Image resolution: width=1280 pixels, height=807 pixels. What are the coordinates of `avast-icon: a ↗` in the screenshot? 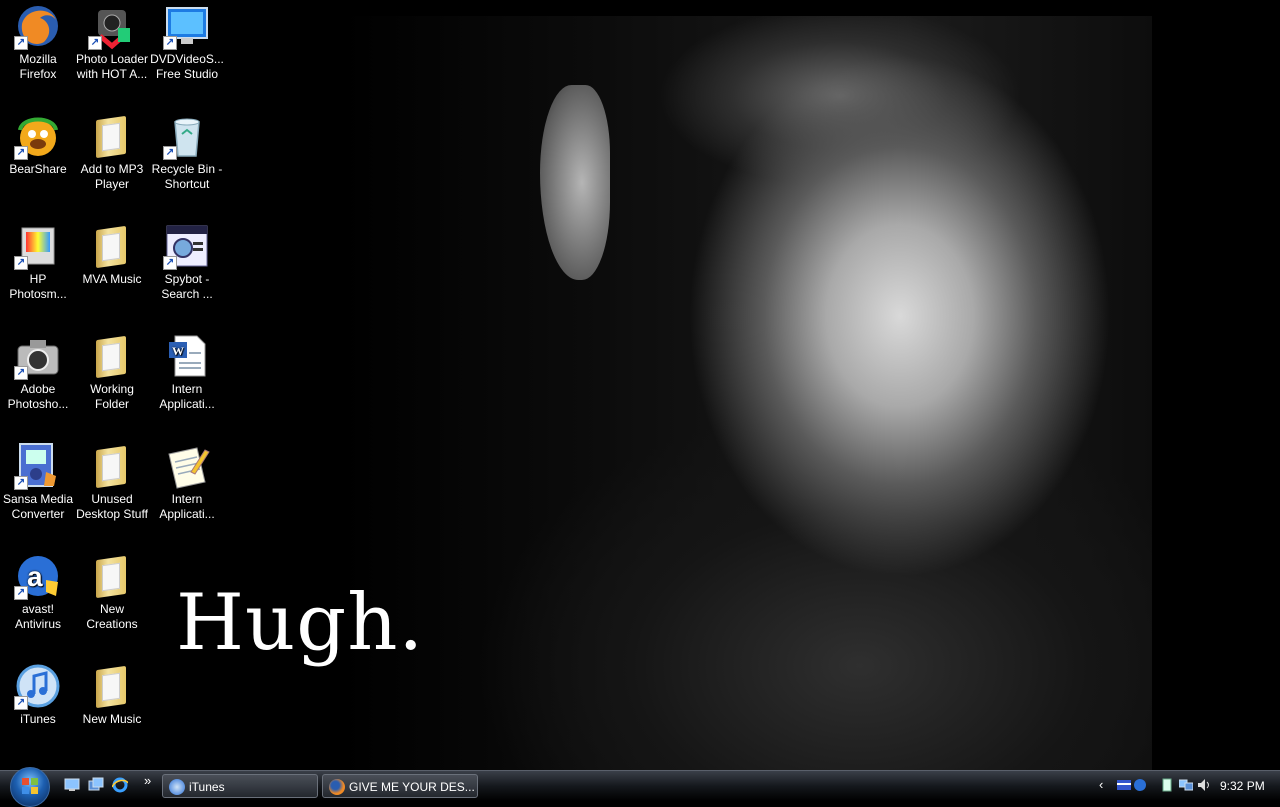 It's located at (38, 576).